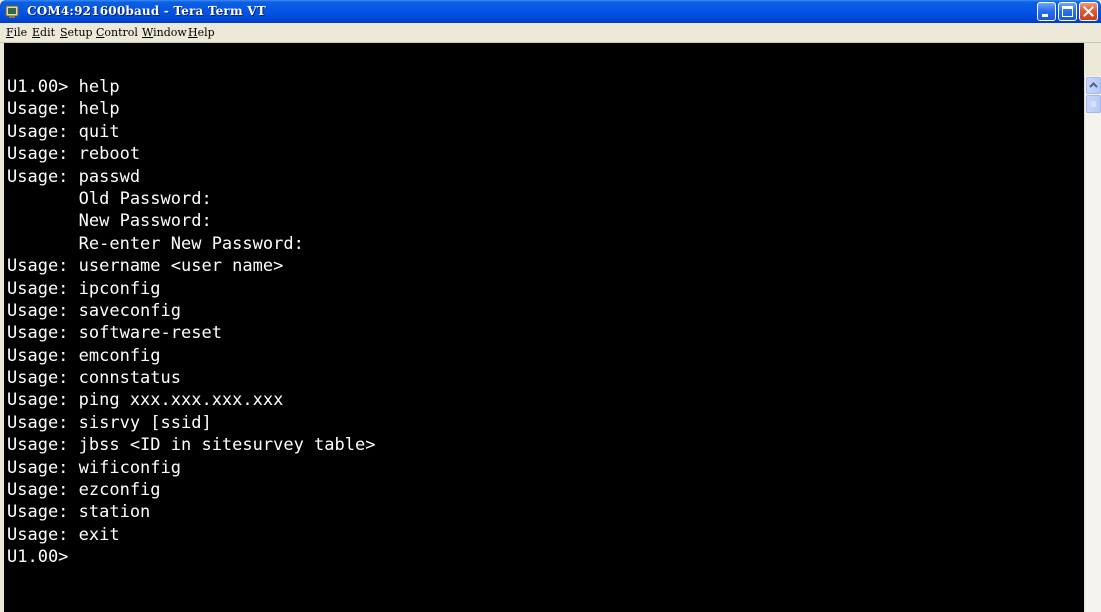 The image size is (1101, 612). What do you see at coordinates (63, 87) in the screenshot?
I see `terminal-line: U1.00> help` at bounding box center [63, 87].